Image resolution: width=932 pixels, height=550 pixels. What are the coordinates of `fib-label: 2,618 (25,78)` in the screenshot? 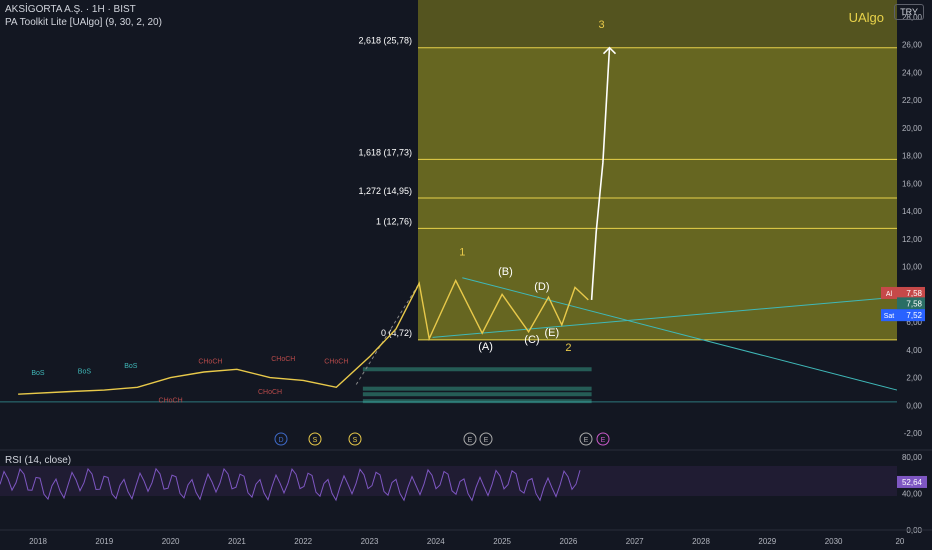 It's located at (385, 41).